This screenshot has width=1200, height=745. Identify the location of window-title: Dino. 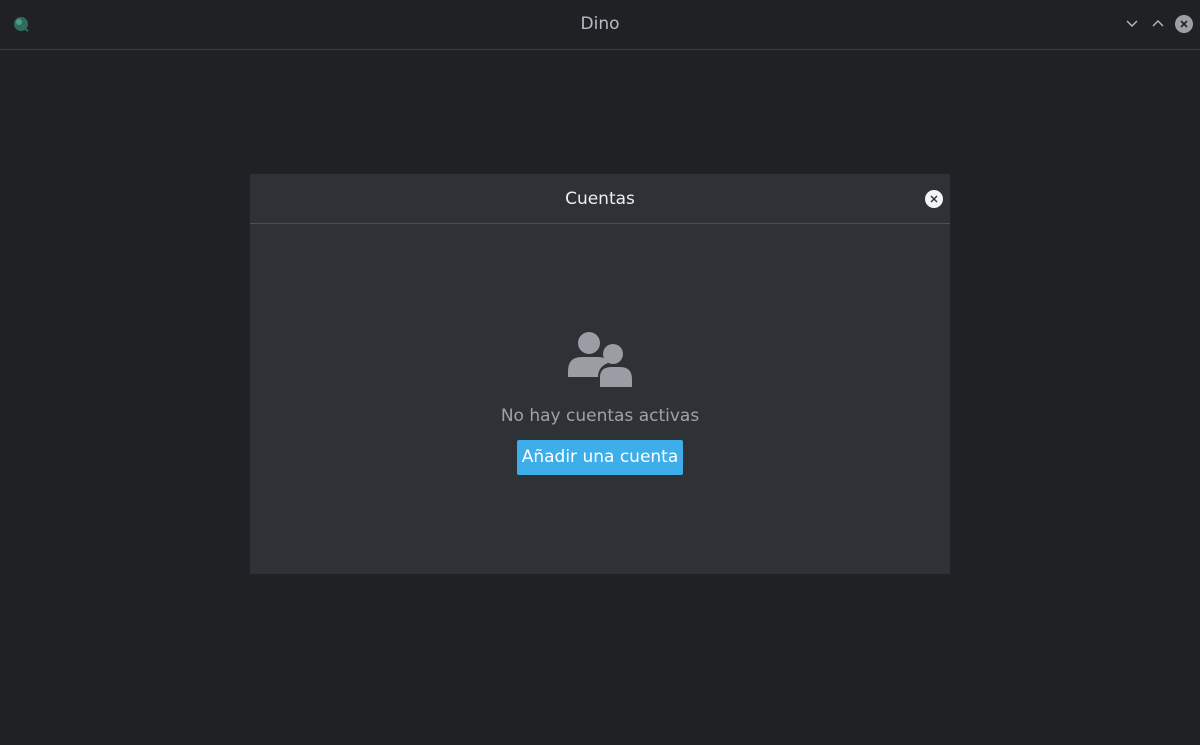
(600, 24).